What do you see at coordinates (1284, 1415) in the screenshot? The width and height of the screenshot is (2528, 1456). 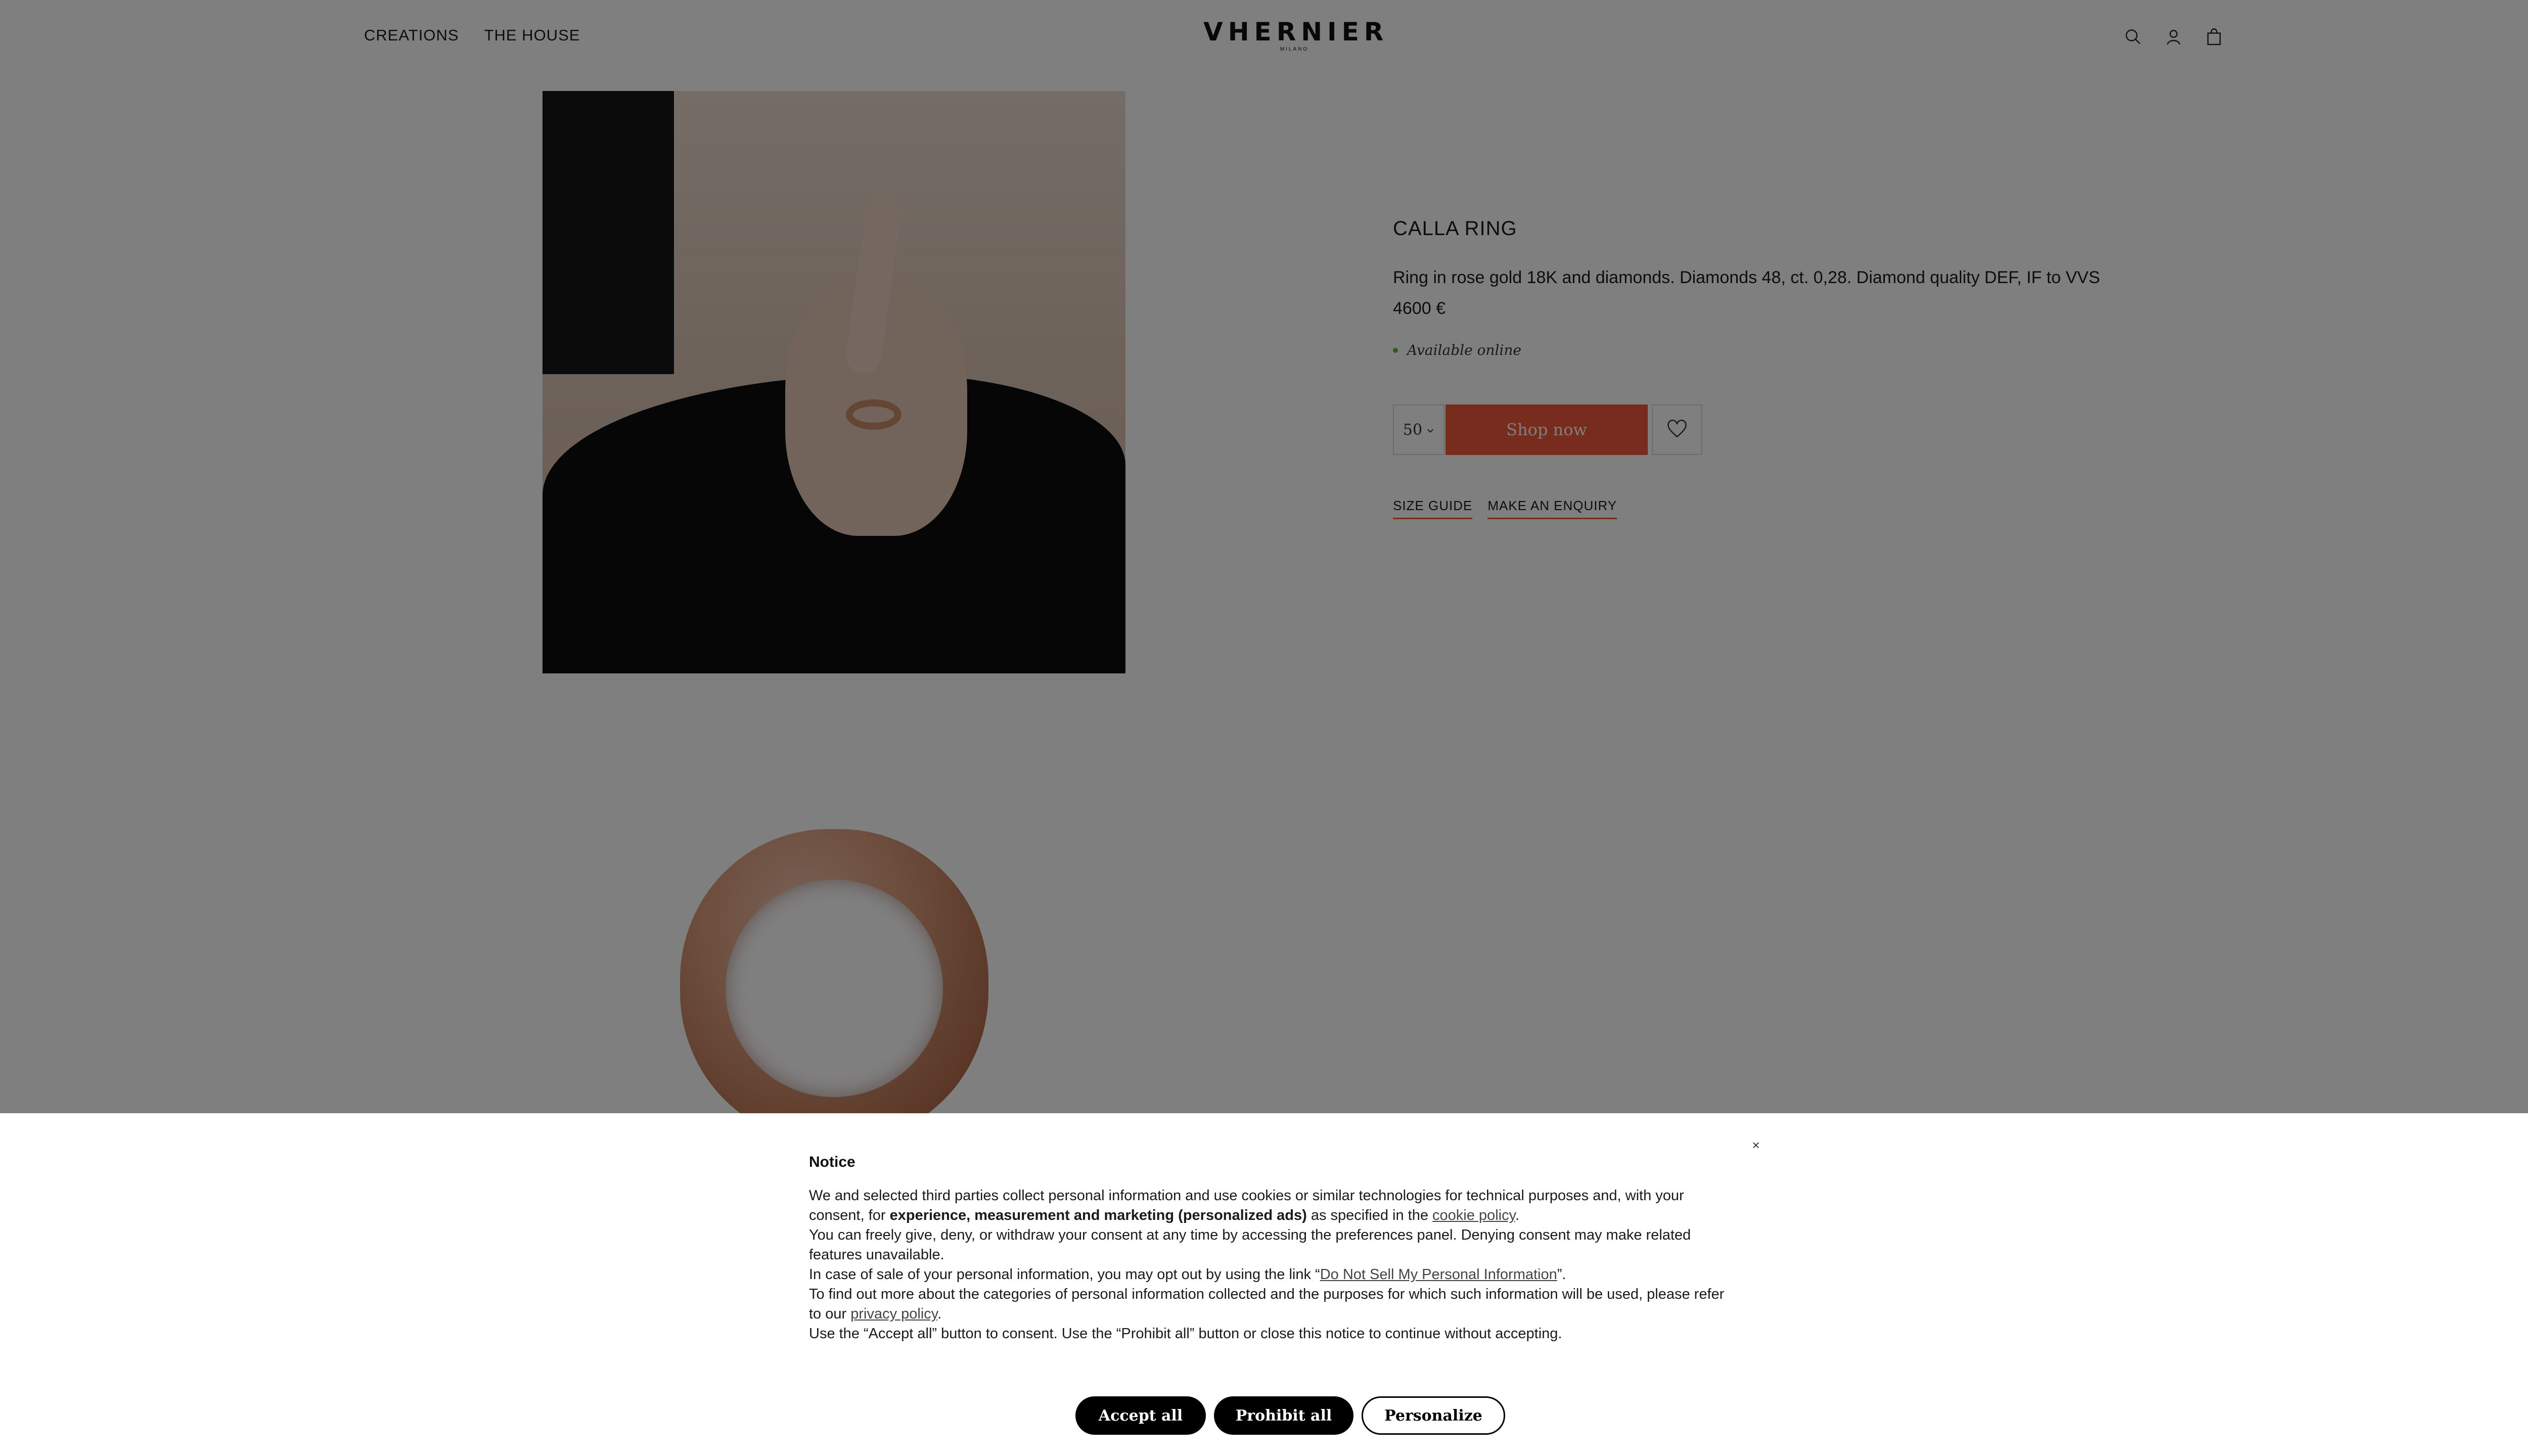 I see `prohibit-all-button: Prohibit all` at bounding box center [1284, 1415].